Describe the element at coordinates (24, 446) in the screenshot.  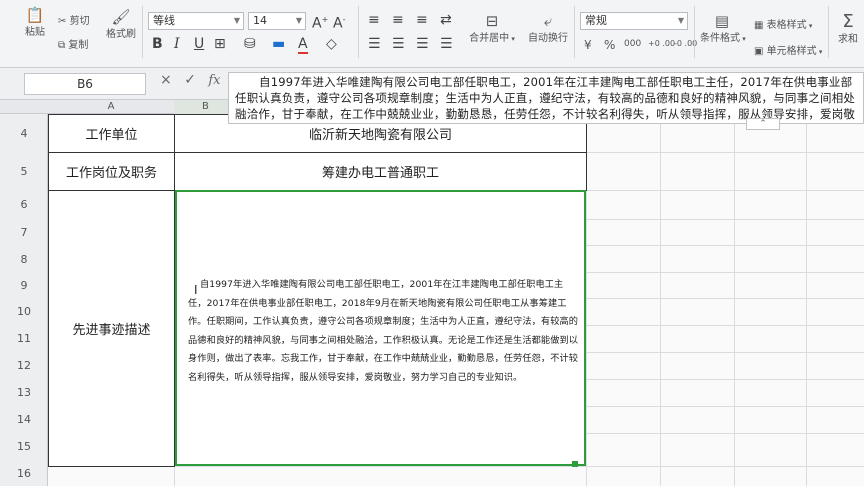
I see `row-header-15: 15` at that location.